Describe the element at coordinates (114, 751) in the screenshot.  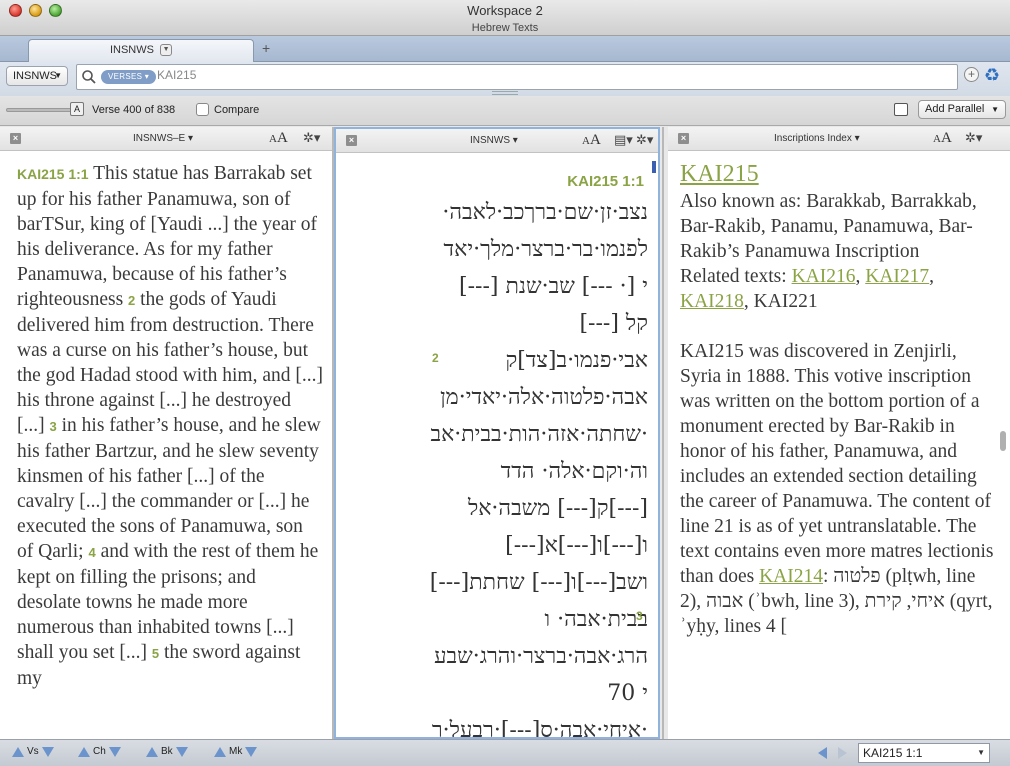
I see `next-chapter-button` at that location.